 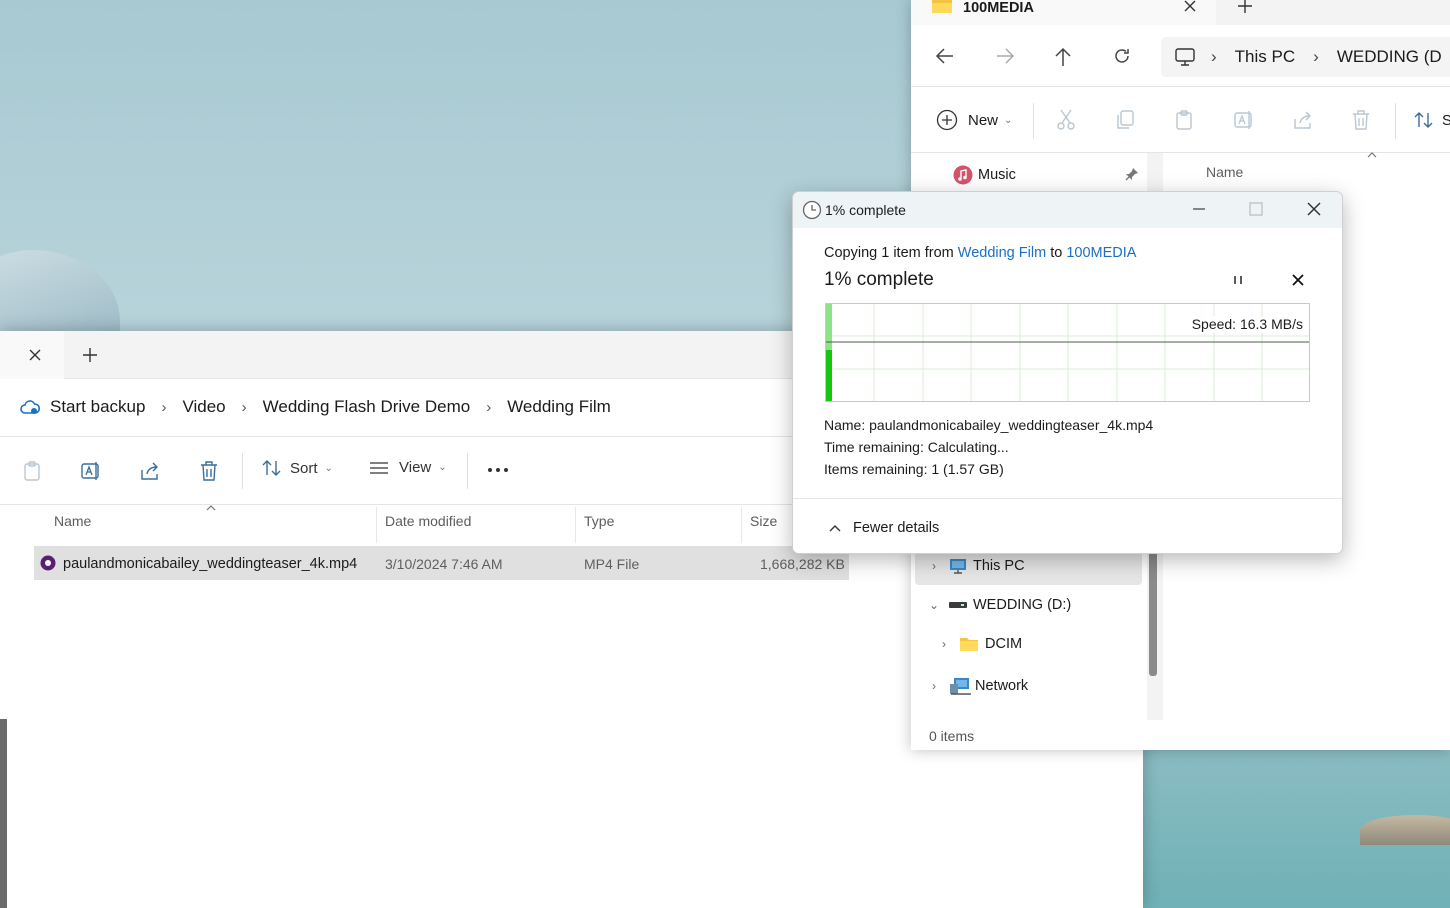 I want to click on nav-item-wedding-drive: ⌄ WEDDING (D:), so click(x=999, y=605).